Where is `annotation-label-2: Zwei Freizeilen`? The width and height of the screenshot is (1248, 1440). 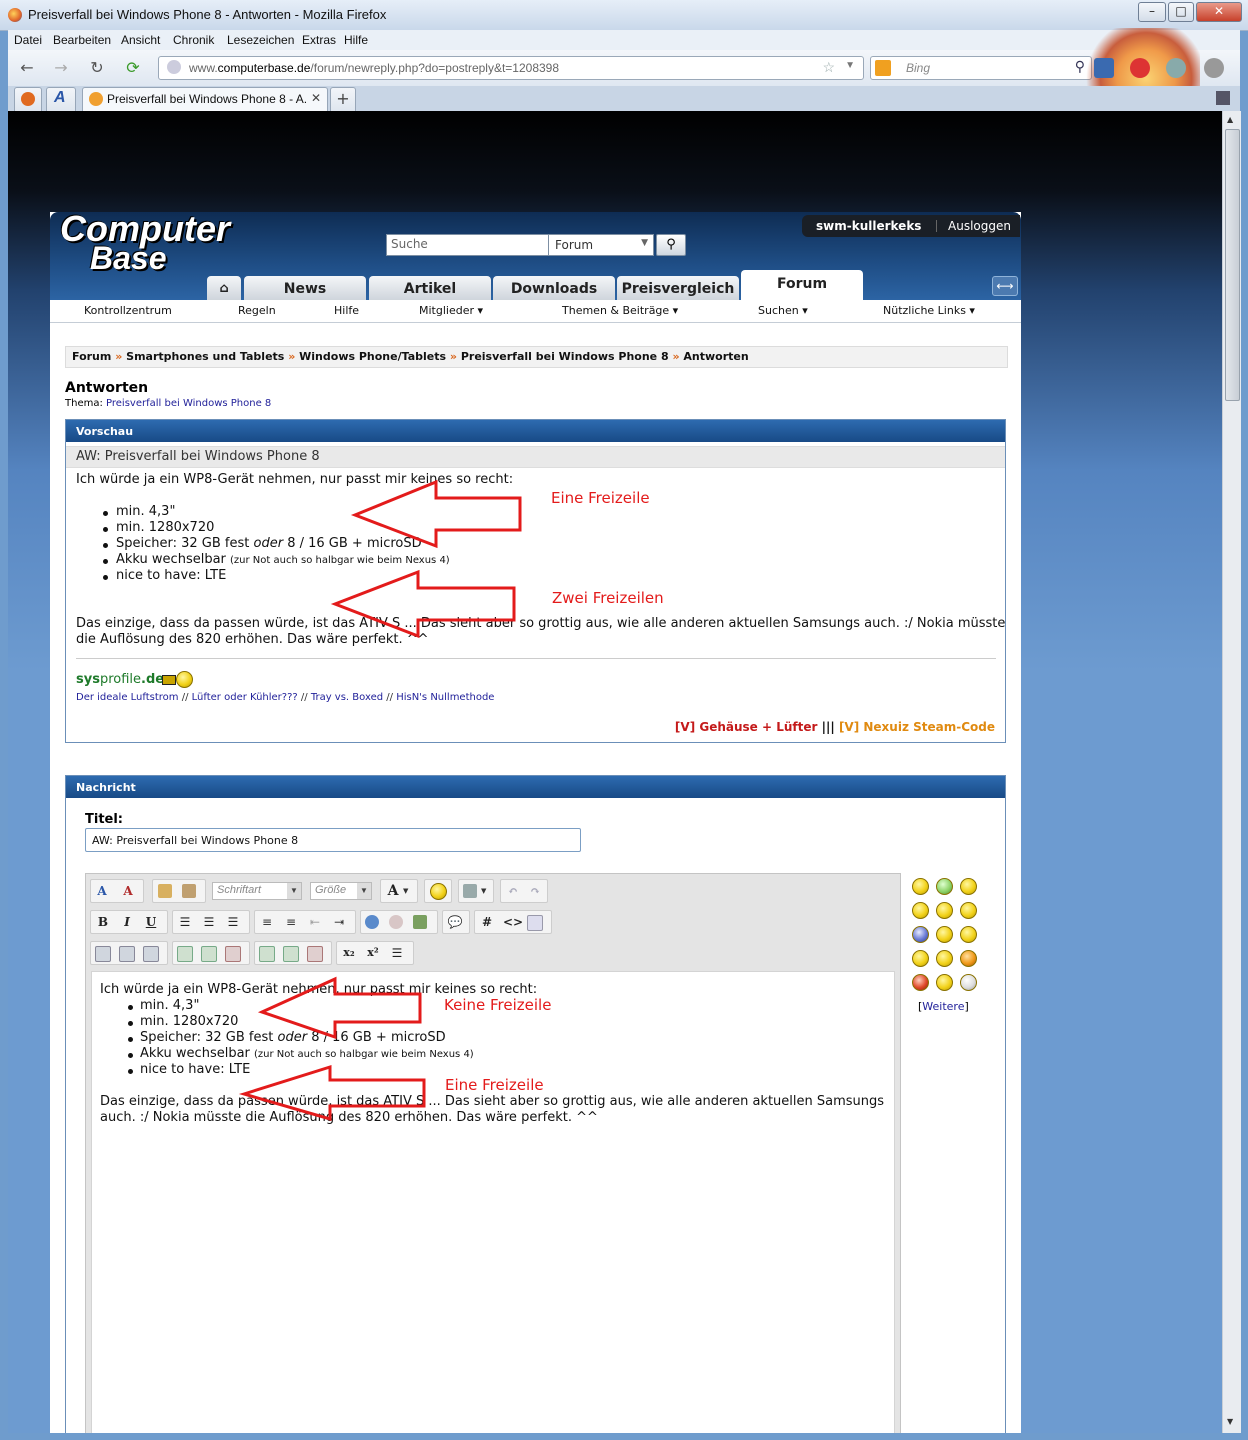 annotation-label-2: Zwei Freizeilen is located at coordinates (608, 598).